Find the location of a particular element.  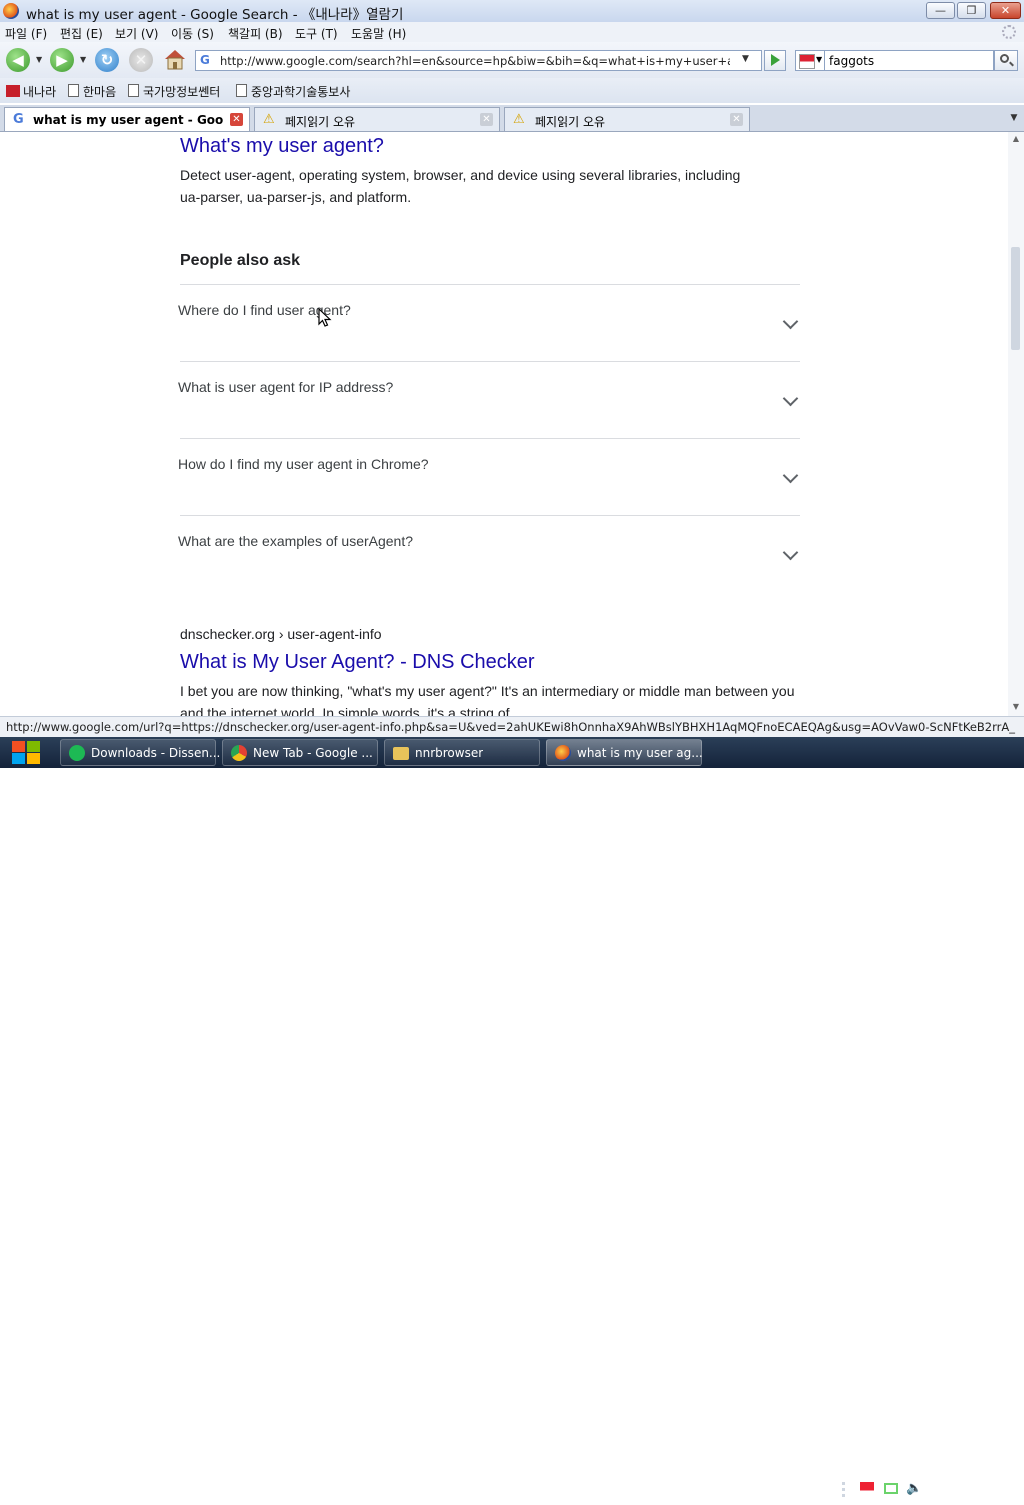

start-button is located at coordinates (27, 752).